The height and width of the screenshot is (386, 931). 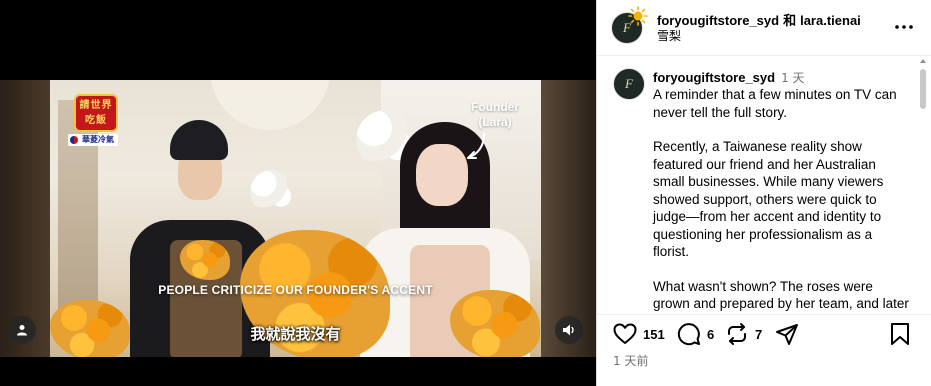 What do you see at coordinates (714, 77) in the screenshot?
I see `caption-username: foryougiftstore_syd` at bounding box center [714, 77].